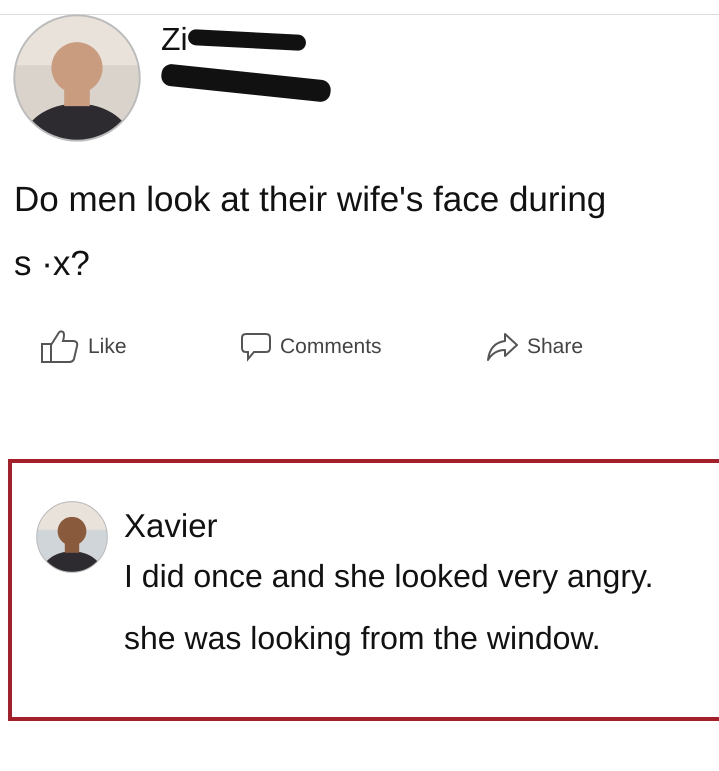  I want to click on author-name: Zi, so click(174, 39).